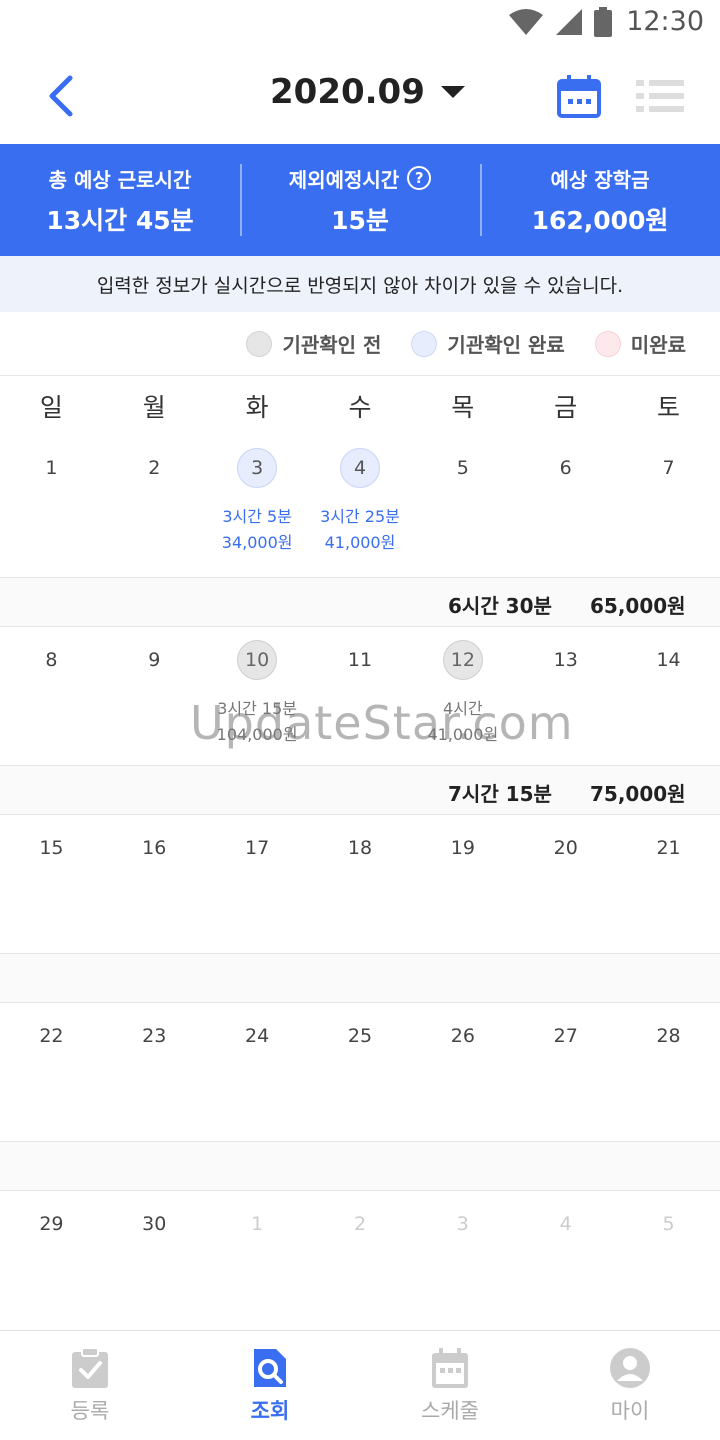 This screenshot has width=720, height=1440. What do you see at coordinates (668, 848) in the screenshot?
I see `calendar-day: 21` at bounding box center [668, 848].